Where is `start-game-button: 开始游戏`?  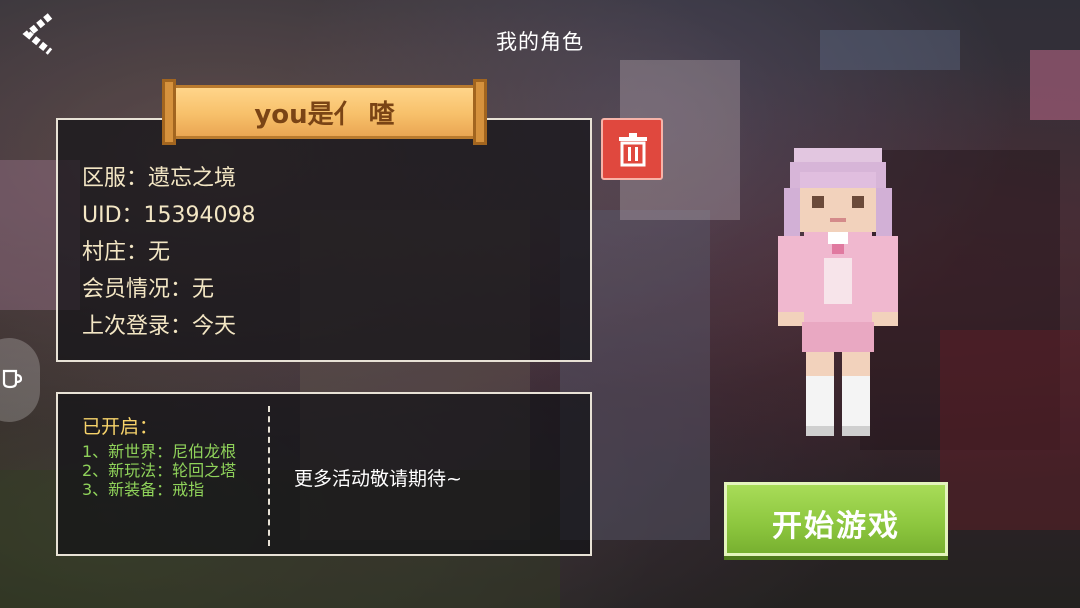 start-game-button: 开始游戏 is located at coordinates (836, 519).